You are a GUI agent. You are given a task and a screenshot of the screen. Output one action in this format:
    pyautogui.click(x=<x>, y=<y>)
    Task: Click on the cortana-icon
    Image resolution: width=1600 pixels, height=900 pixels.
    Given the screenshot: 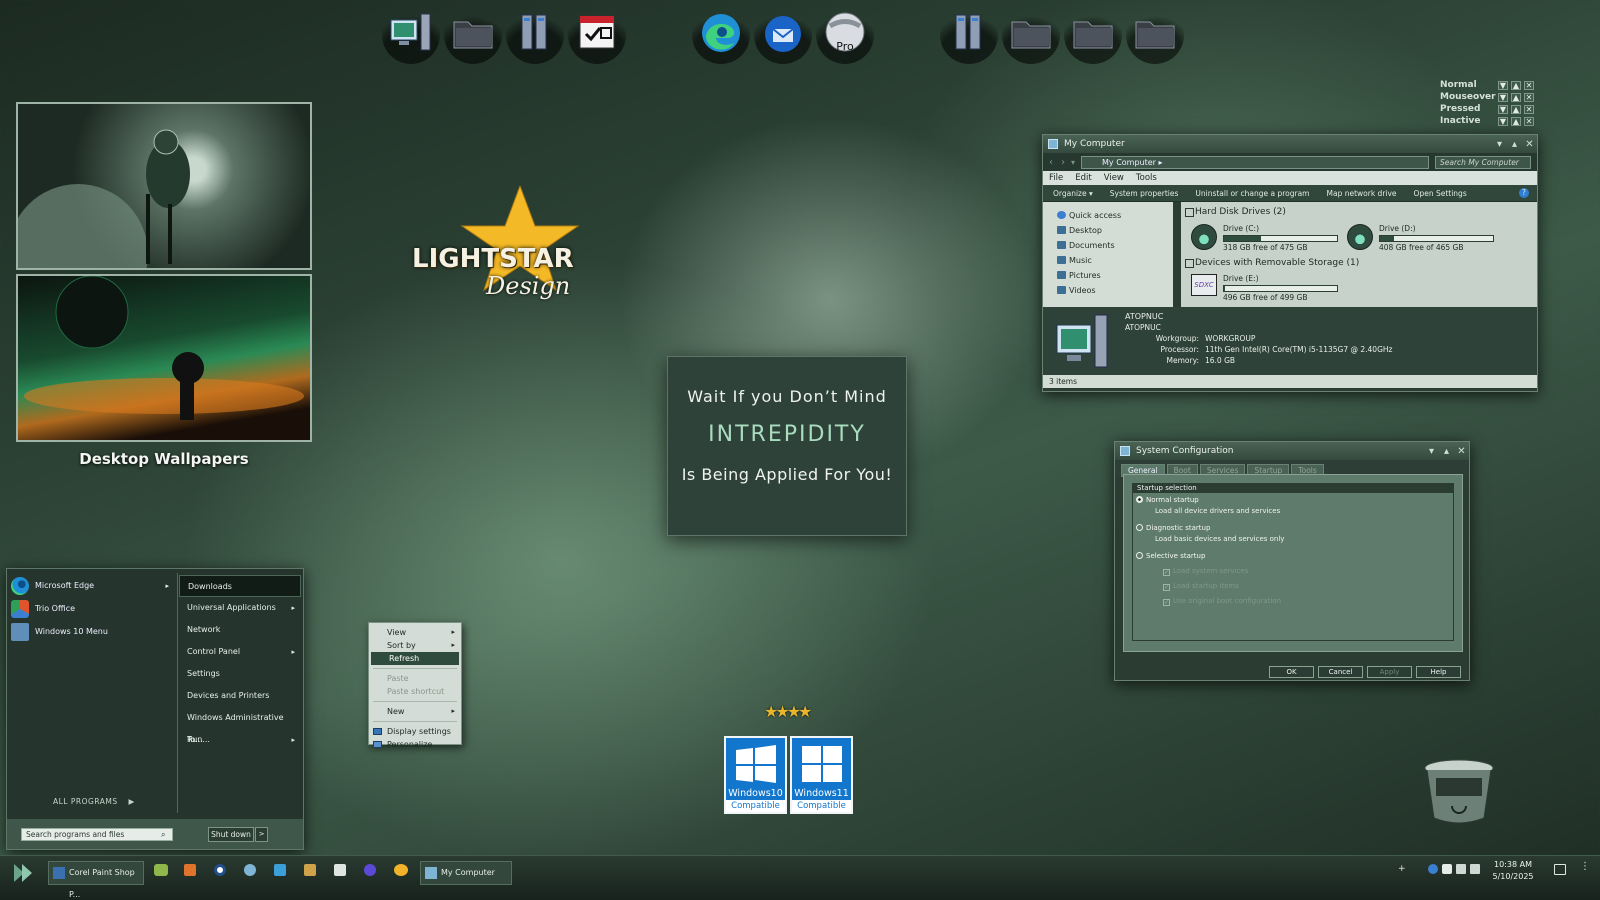 What is the action you would take?
    pyautogui.click(x=220, y=870)
    